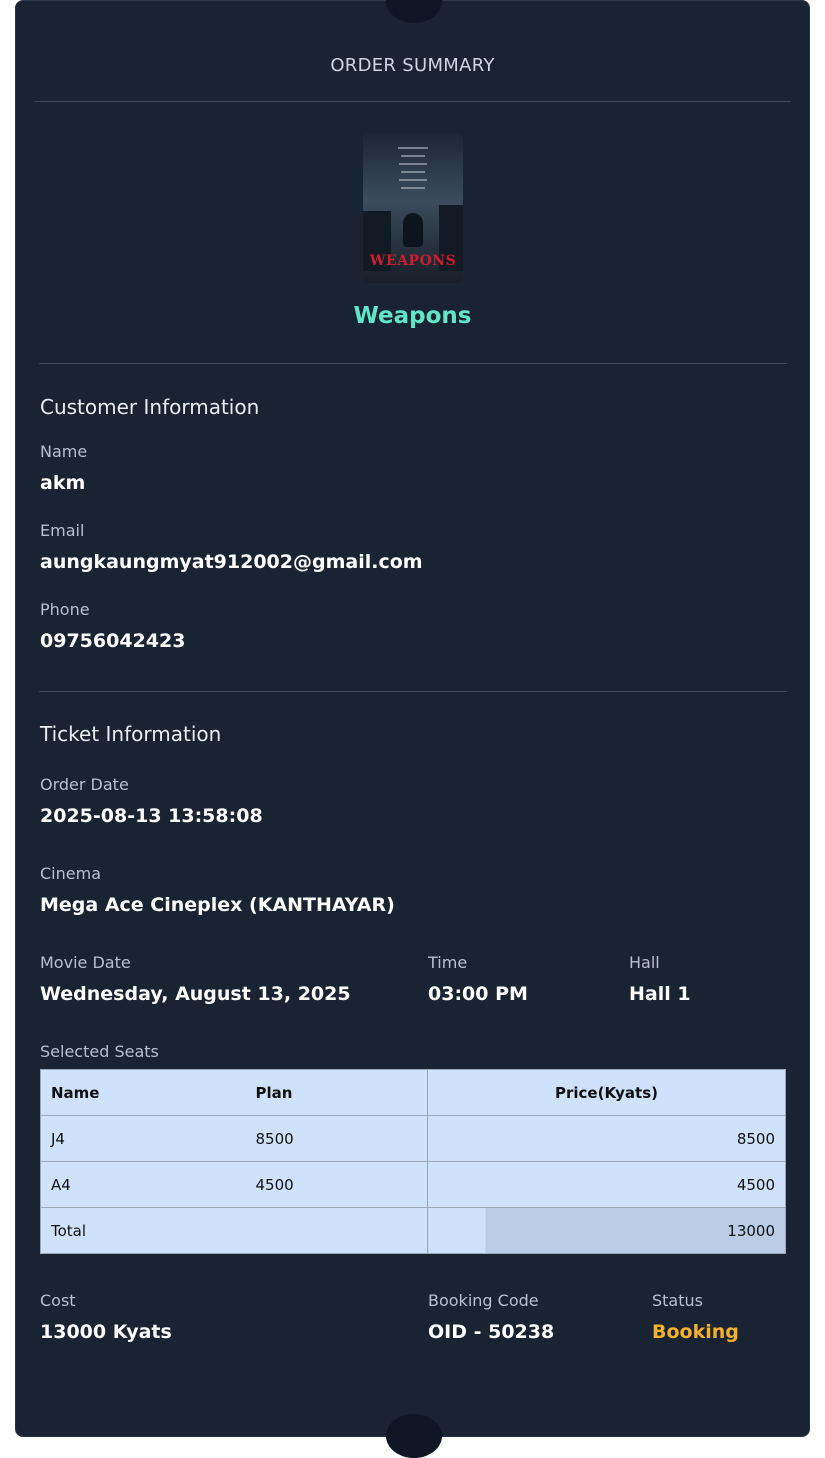  What do you see at coordinates (85, 962) in the screenshot?
I see `movie-date-label: Movie Date` at bounding box center [85, 962].